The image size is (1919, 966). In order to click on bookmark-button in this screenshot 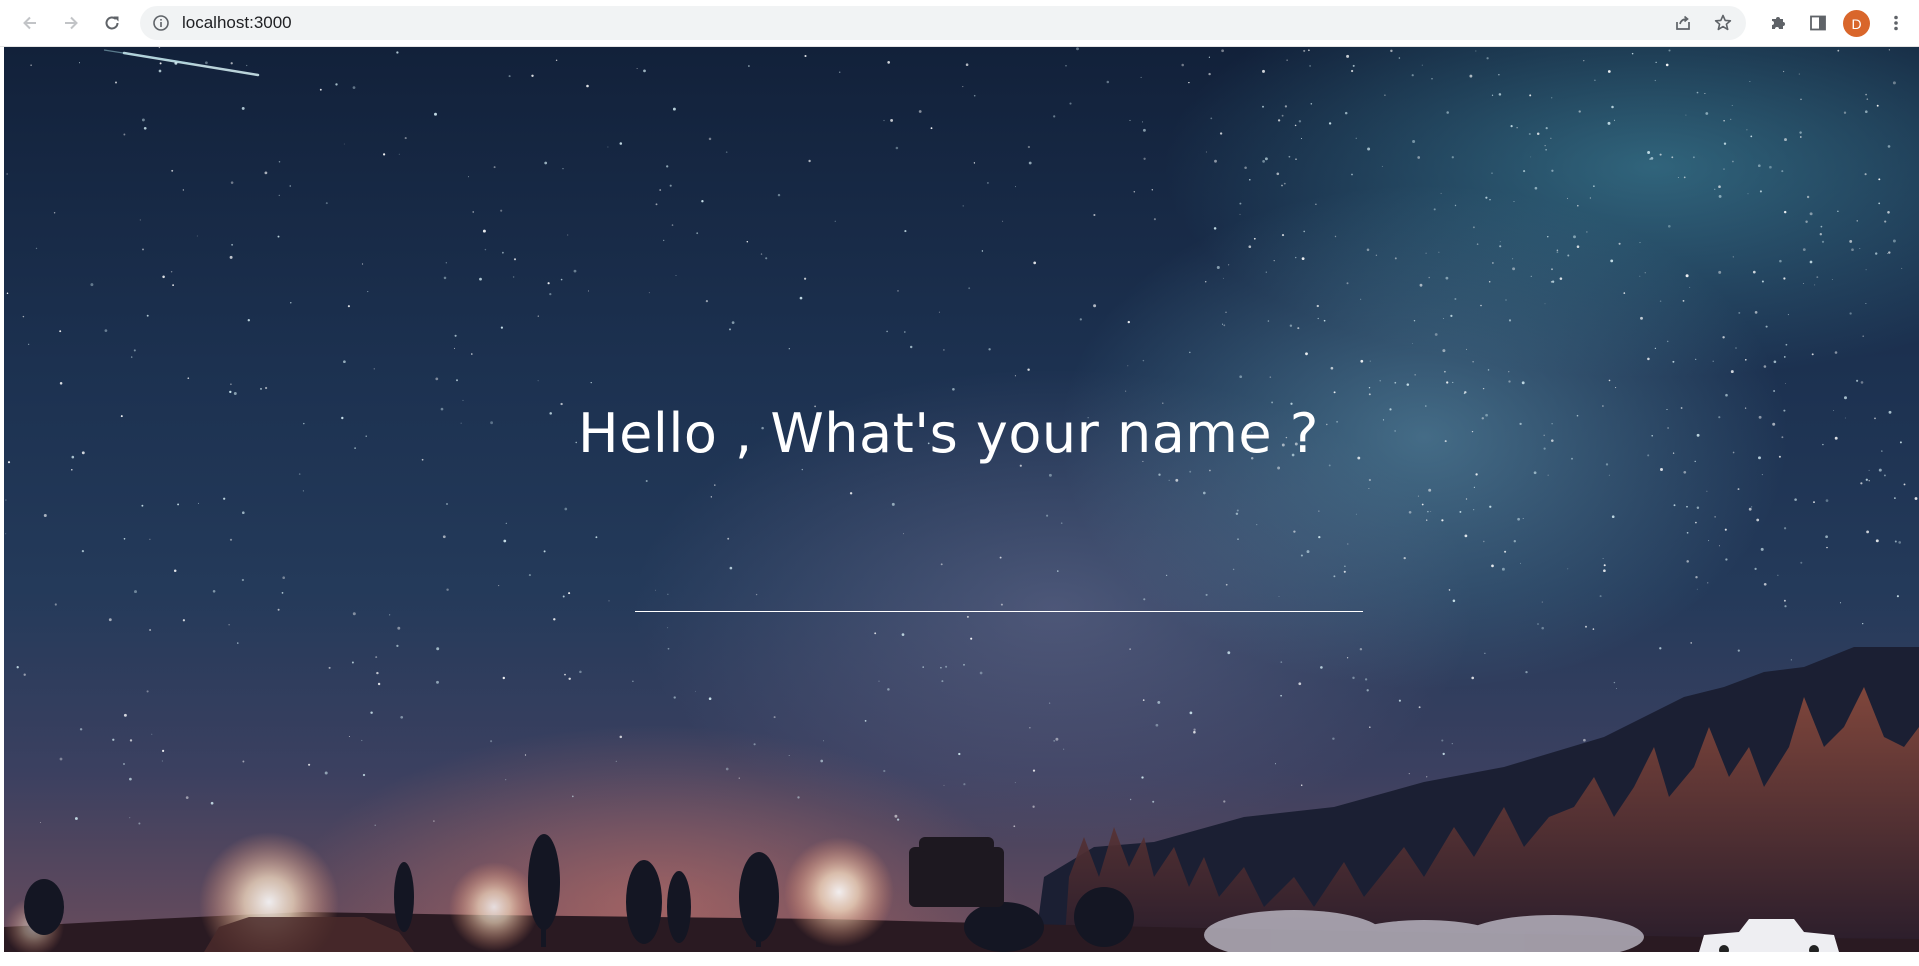, I will do `click(1723, 23)`.